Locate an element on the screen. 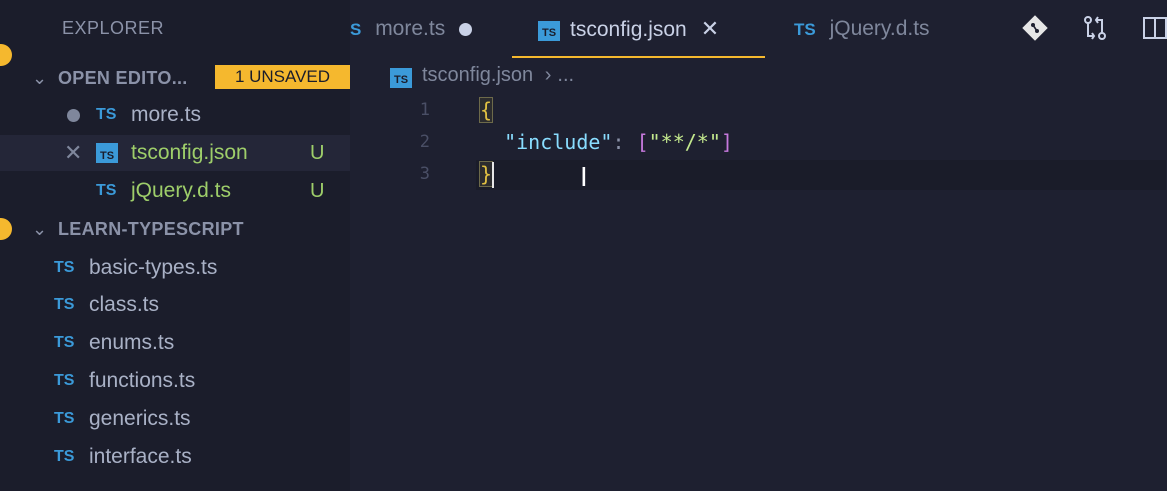  open-brace: { is located at coordinates (486, 110).